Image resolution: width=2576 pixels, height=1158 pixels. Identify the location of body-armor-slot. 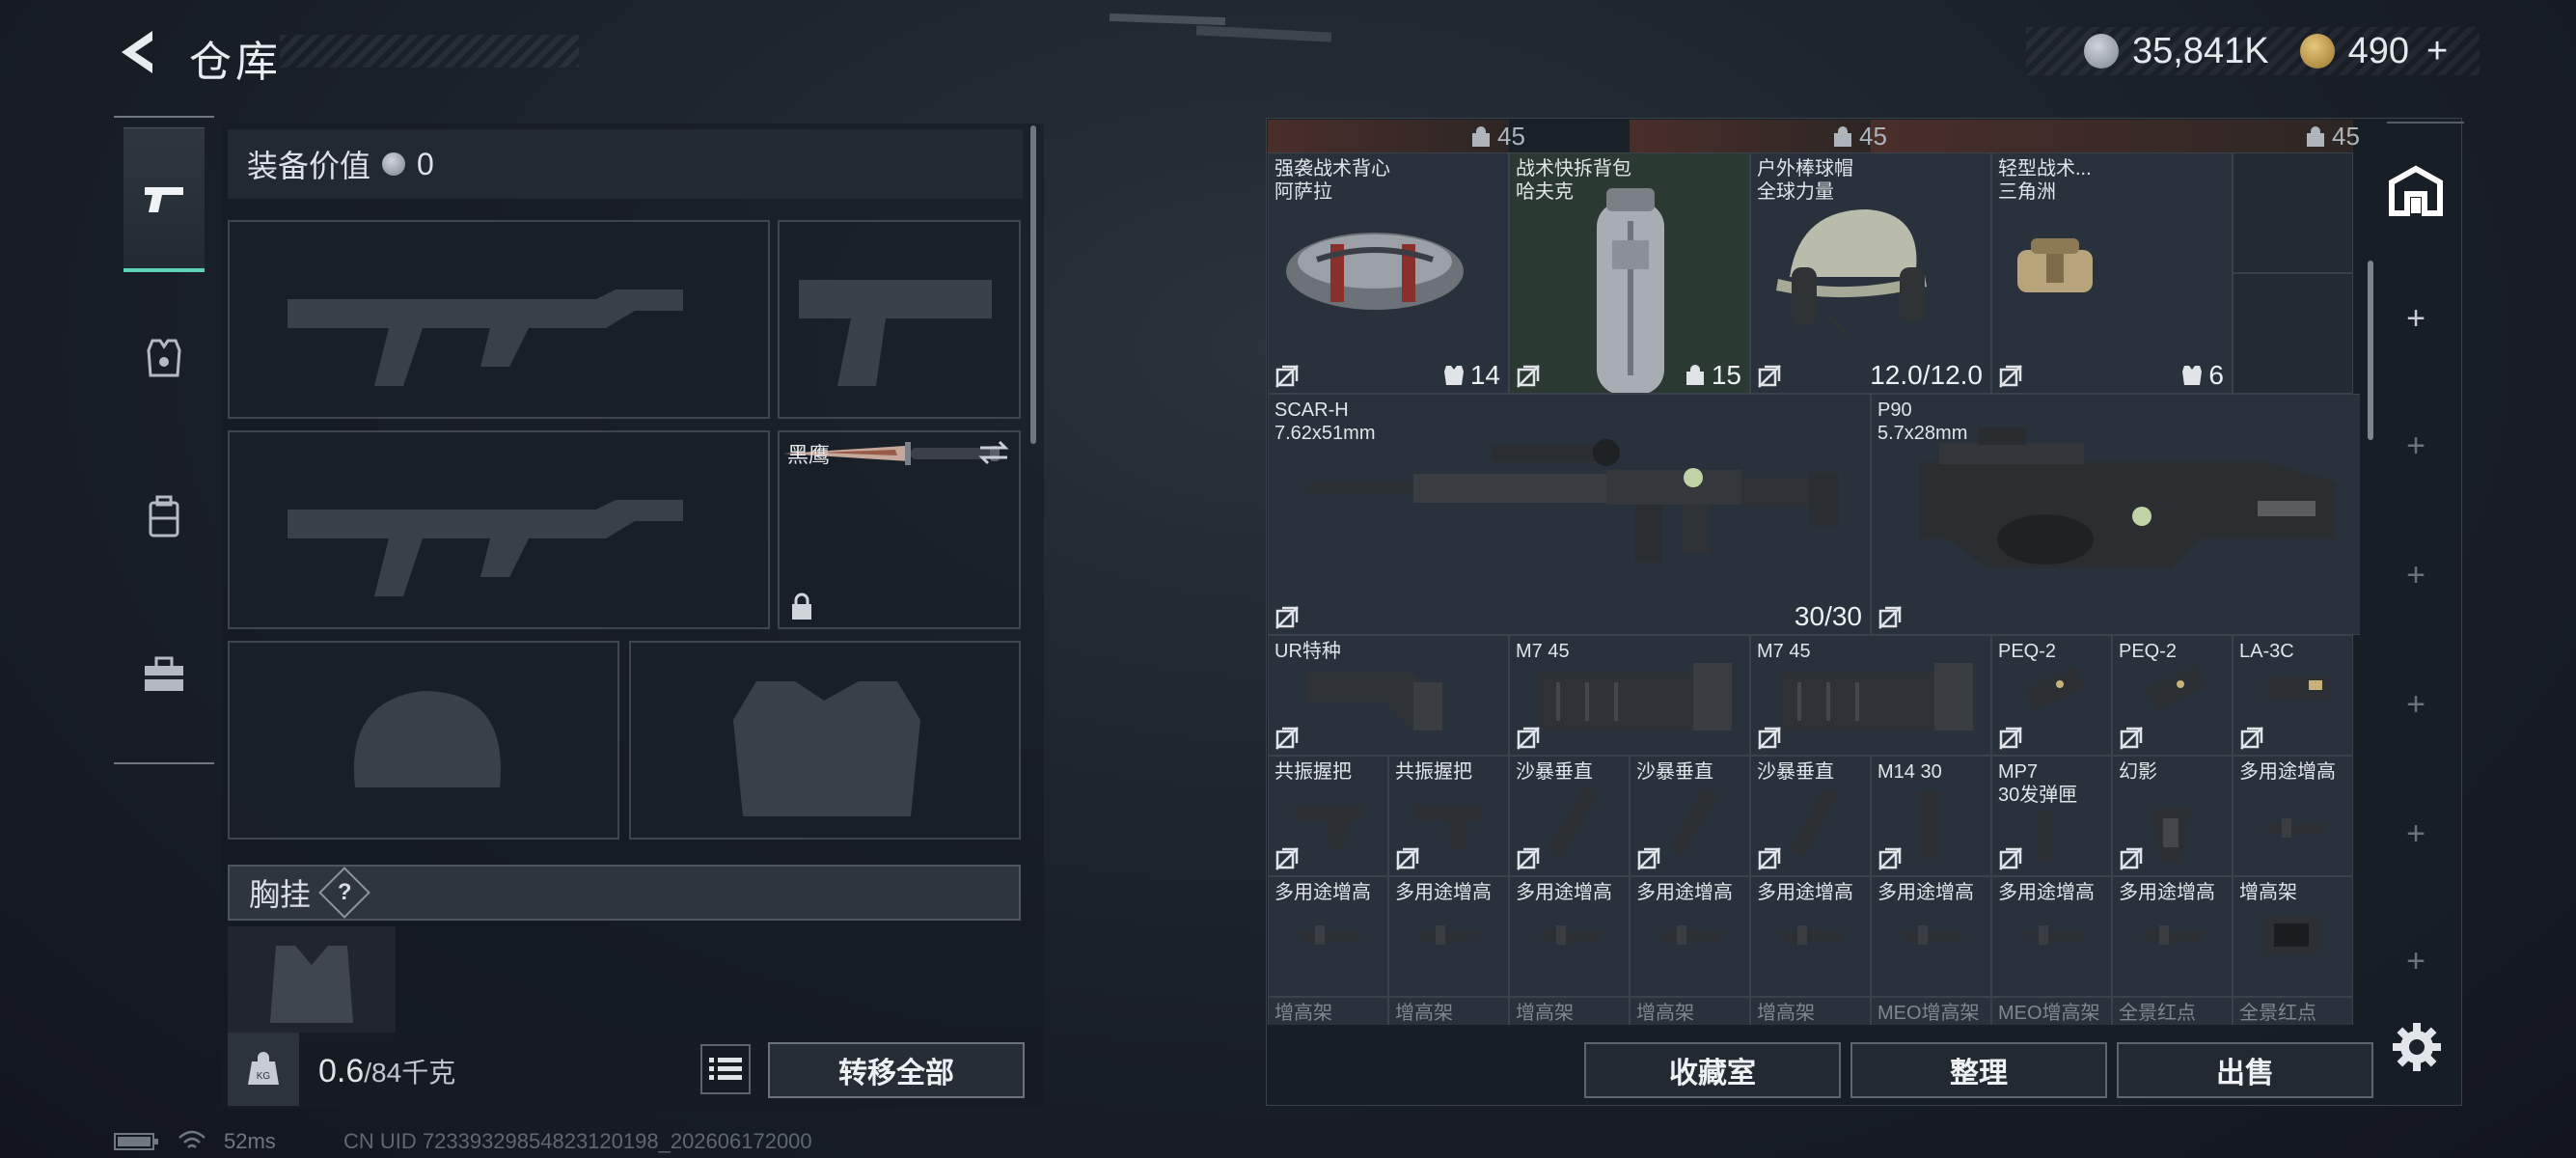
(825, 740).